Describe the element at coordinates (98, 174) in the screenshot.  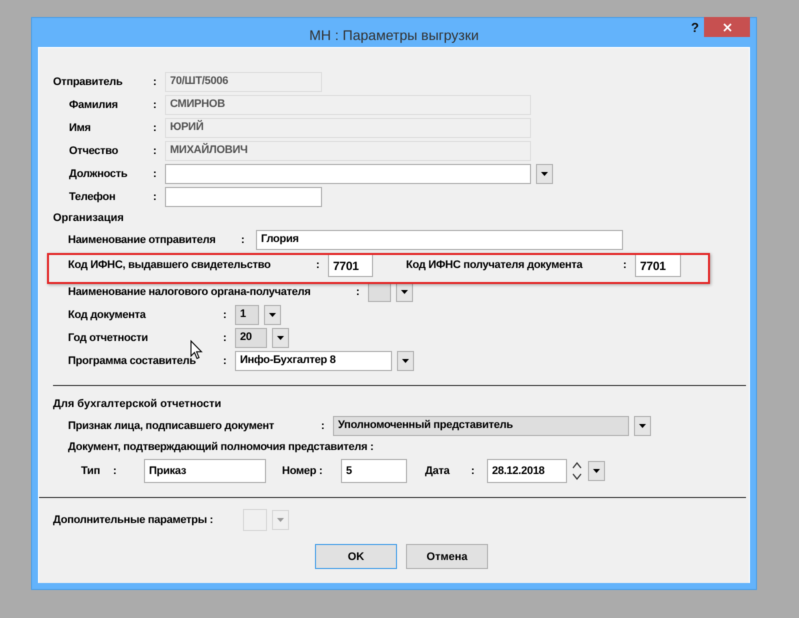
I see `field-label: Должность` at that location.